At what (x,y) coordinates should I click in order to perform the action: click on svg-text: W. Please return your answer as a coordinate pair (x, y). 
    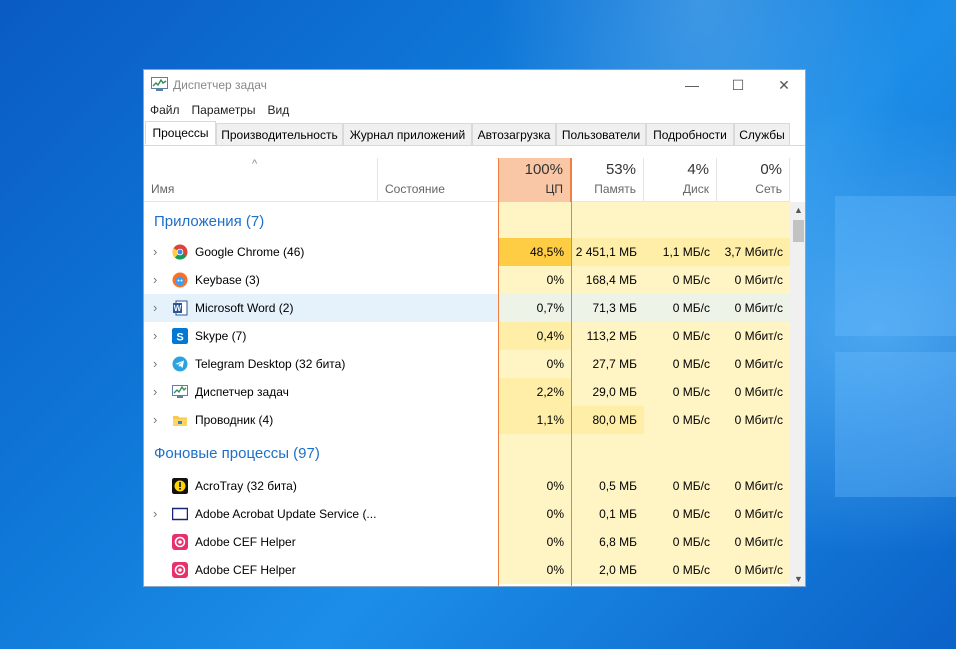
    Looking at the image, I should click on (178, 308).